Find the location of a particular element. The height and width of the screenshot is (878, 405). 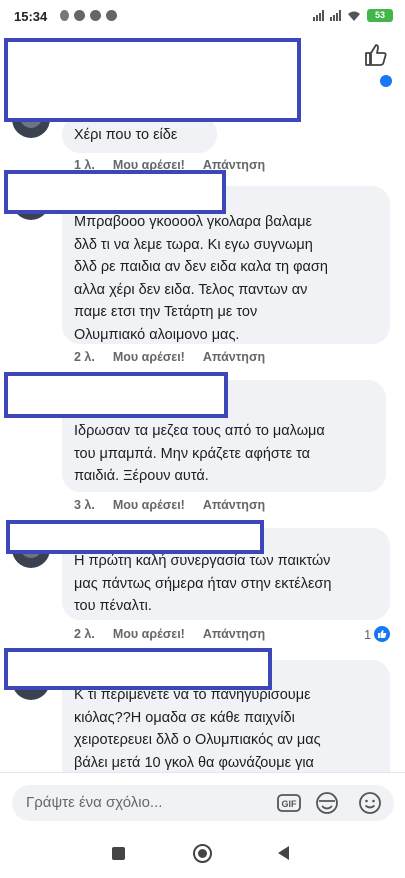

gif-label: GIF is located at coordinates (290, 804).